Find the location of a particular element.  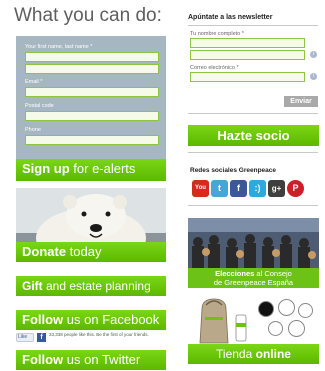

twitter-icon: t is located at coordinates (219, 188).